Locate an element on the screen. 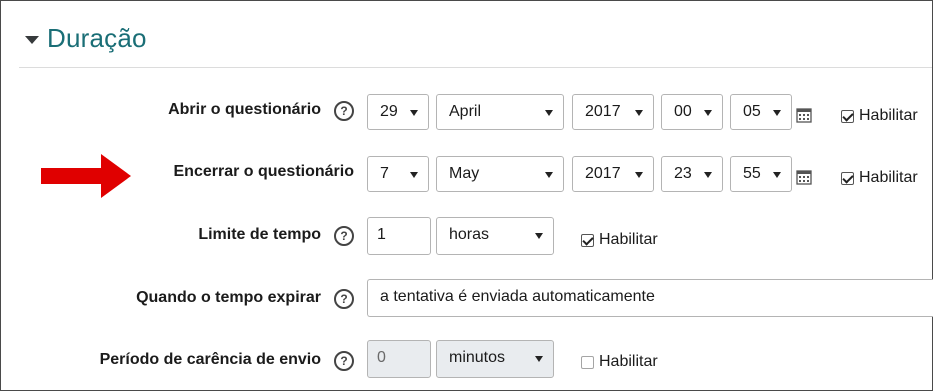 Image resolution: width=933 pixels, height=391 pixels. close-hour-select: 23 is located at coordinates (692, 174).